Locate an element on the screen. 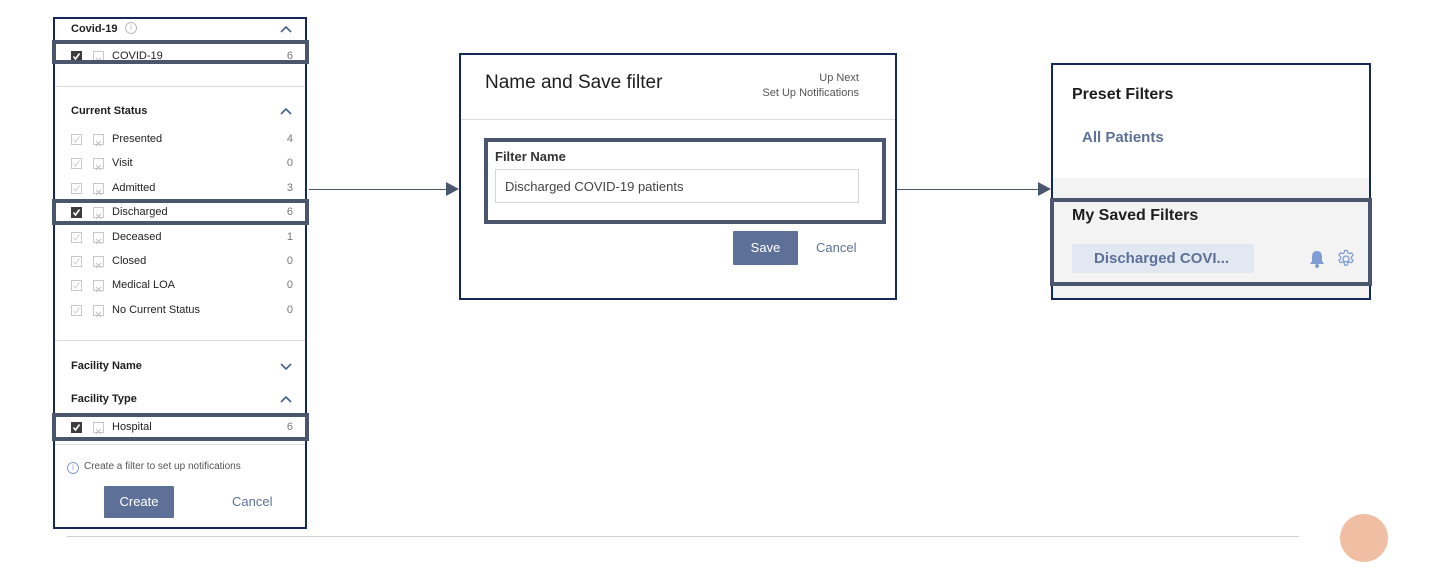  decorative-dot is located at coordinates (1364, 538).